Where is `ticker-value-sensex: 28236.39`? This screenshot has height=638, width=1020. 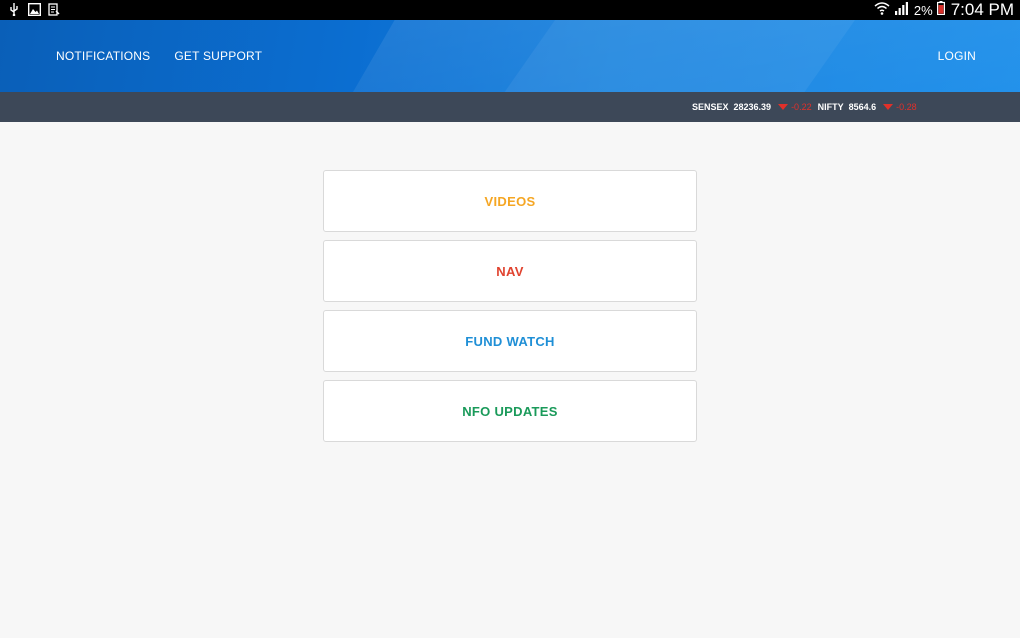 ticker-value-sensex: 28236.39 is located at coordinates (752, 107).